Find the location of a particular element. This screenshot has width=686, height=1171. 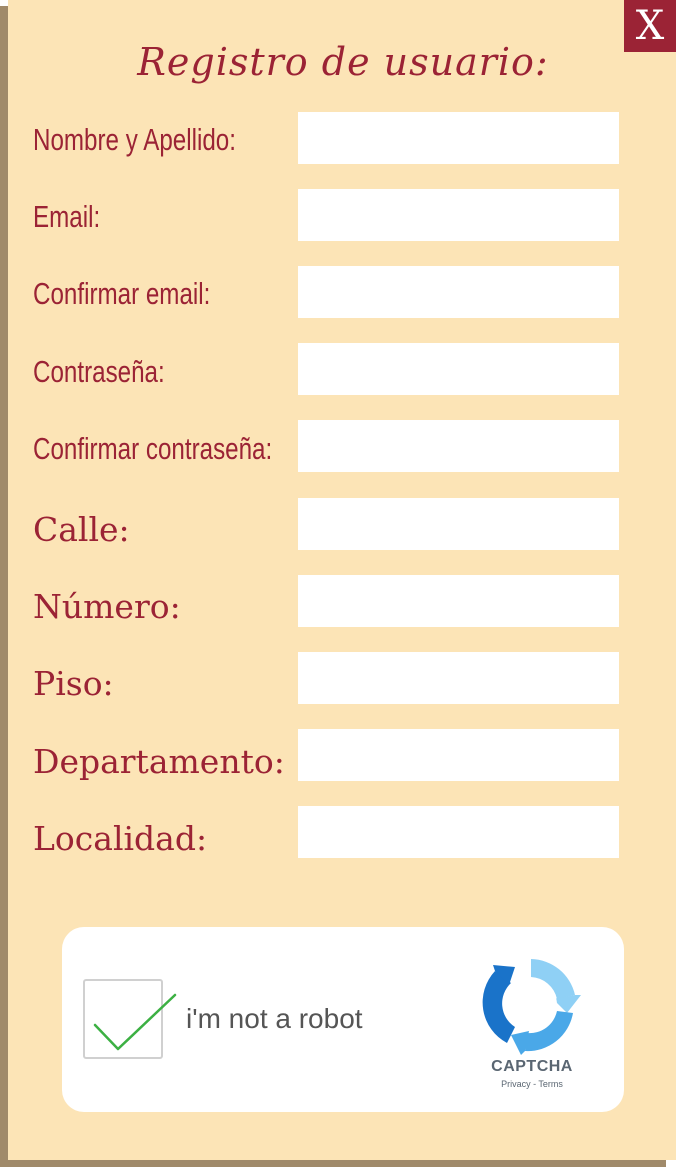

captcha-label: i'm not a robot is located at coordinates (274, 1018).